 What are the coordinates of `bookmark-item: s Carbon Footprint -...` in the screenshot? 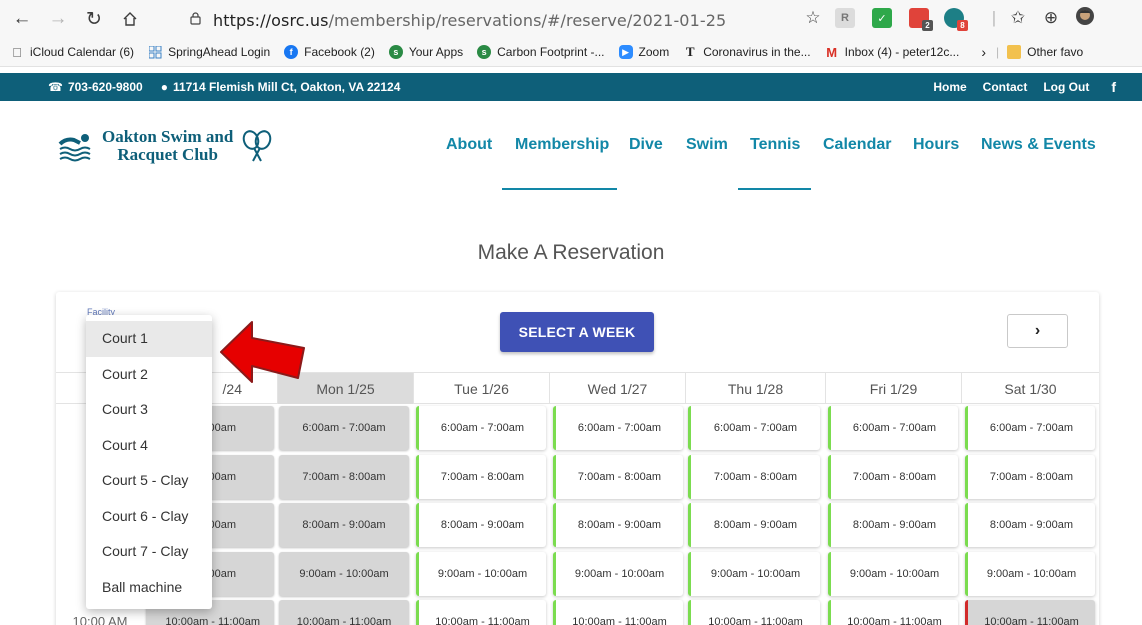 It's located at (541, 52).